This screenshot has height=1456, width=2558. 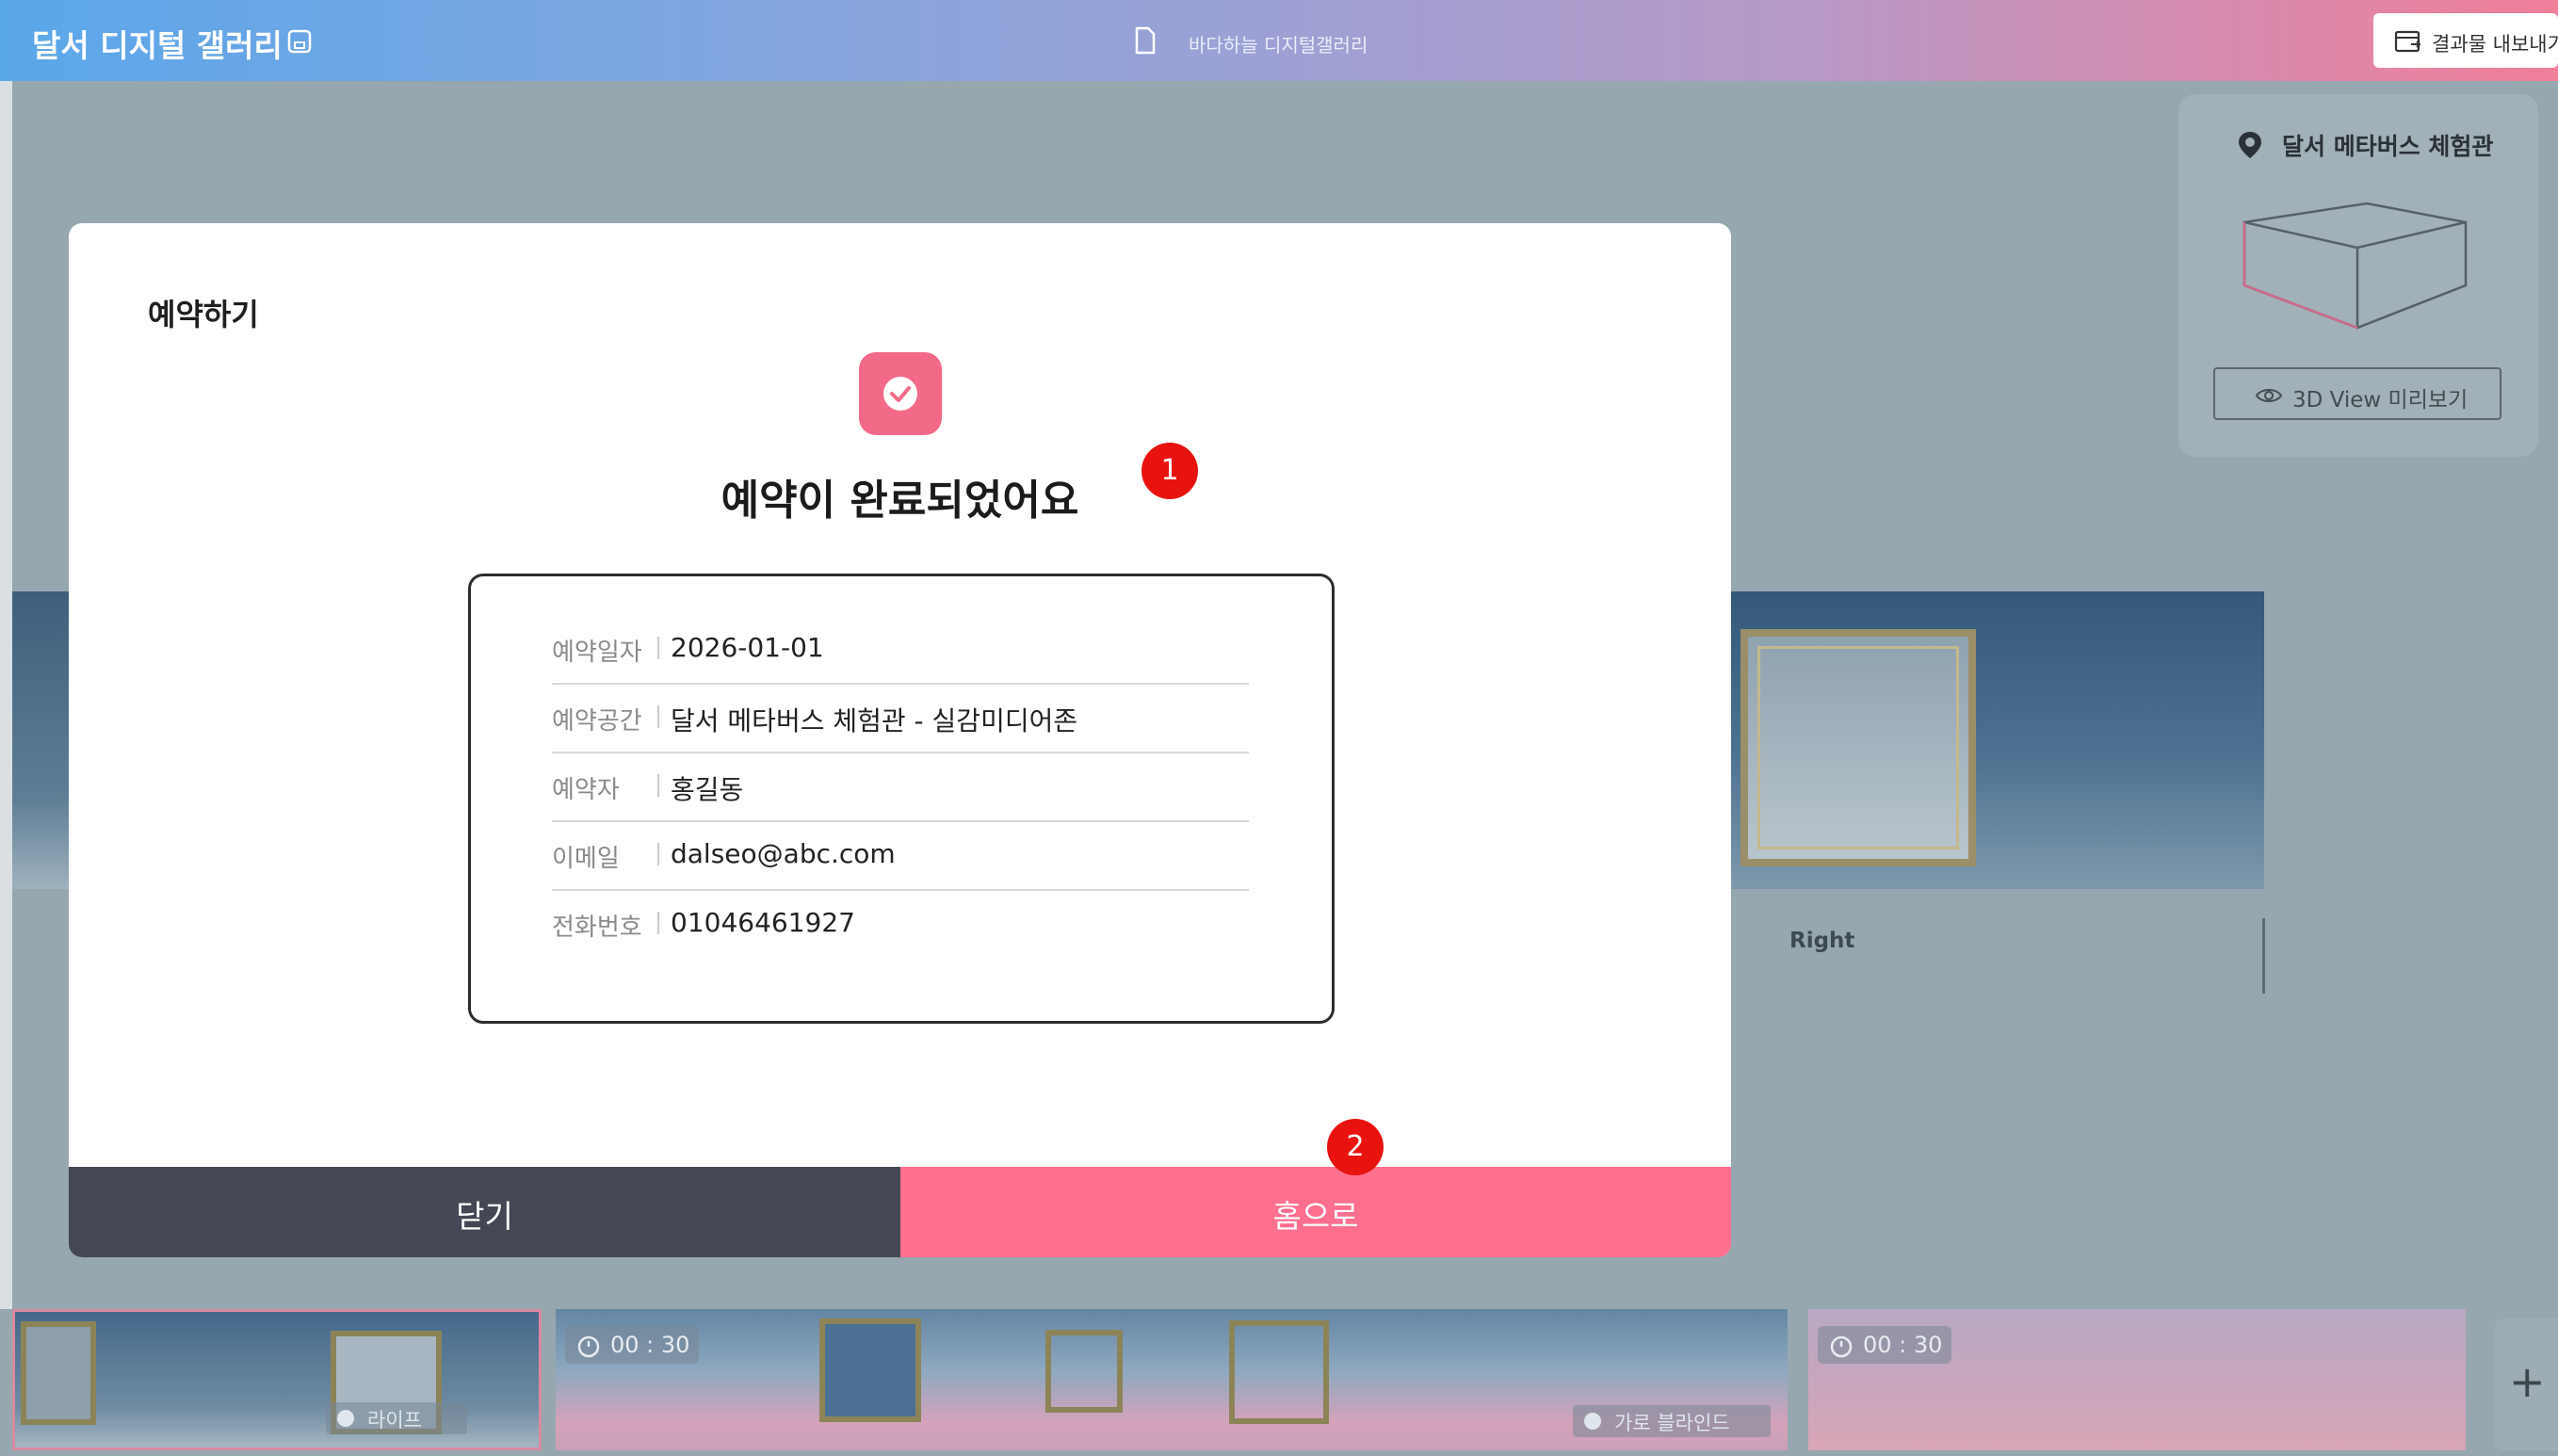 What do you see at coordinates (1315, 1216) in the screenshot?
I see `go-home-button-label: 홈으로` at bounding box center [1315, 1216].